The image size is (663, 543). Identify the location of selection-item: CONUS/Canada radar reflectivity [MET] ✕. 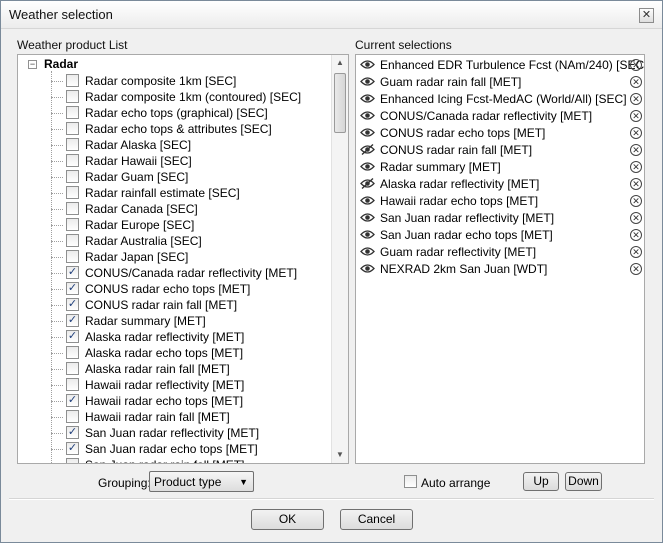
(501, 116).